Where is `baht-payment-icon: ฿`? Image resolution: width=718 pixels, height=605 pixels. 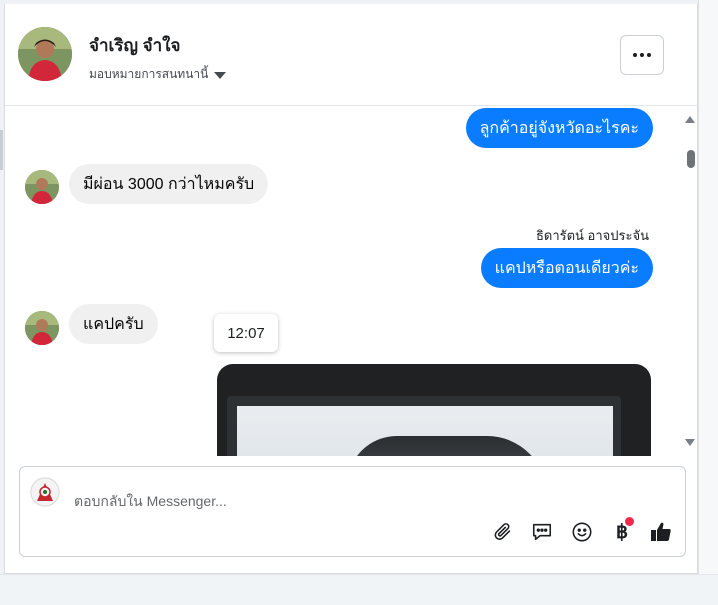
baht-payment-icon: ฿ is located at coordinates (622, 531).